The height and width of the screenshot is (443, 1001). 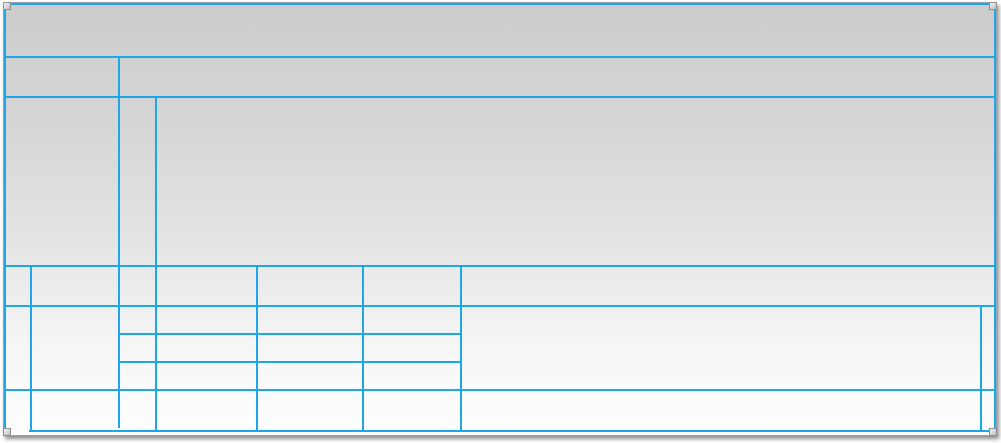 What do you see at coordinates (5, 219) in the screenshot?
I see `grid-line-v-left-edge` at bounding box center [5, 219].